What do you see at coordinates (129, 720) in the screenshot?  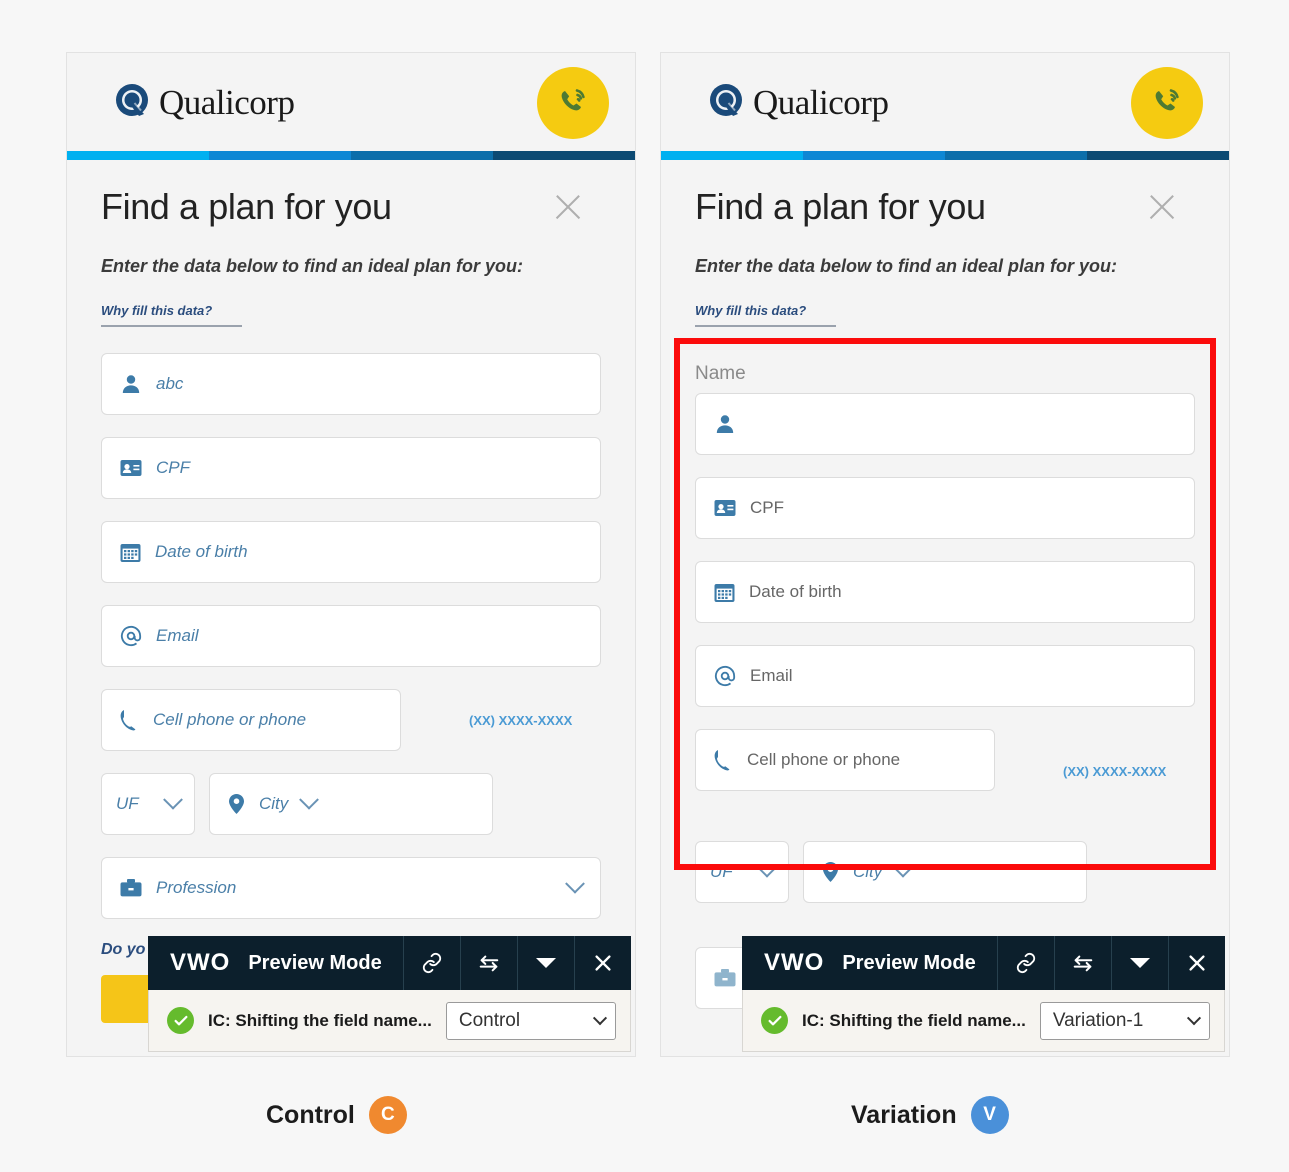 I see `phone-icon` at bounding box center [129, 720].